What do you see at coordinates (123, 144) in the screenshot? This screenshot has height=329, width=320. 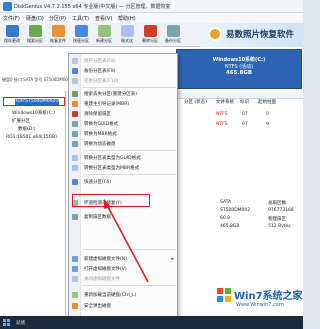 I see `menu-item-convert-dynamic: 转换为动态磁盘` at bounding box center [123, 144].